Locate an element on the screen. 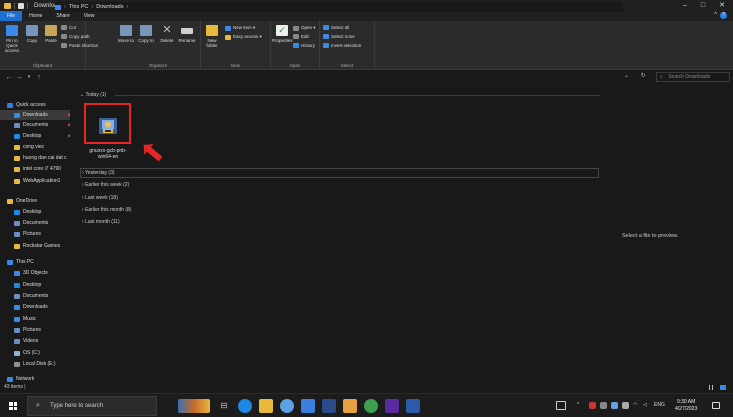 This screenshot has height=417, width=733. nav-item-huong-dan-cai-dat-c: huong dan cai dat c is located at coordinates (35, 158).